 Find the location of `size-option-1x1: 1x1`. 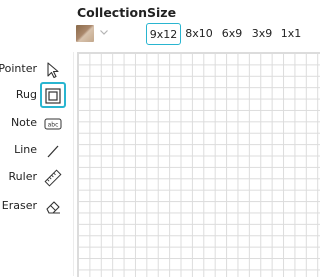

size-option-1x1: 1x1 is located at coordinates (291, 34).